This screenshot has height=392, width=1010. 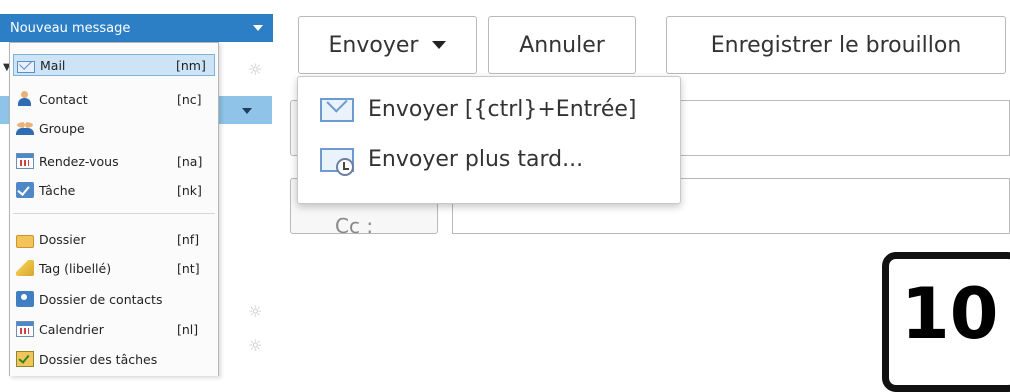 I want to click on cancel-button: Annuler, so click(x=562, y=45).